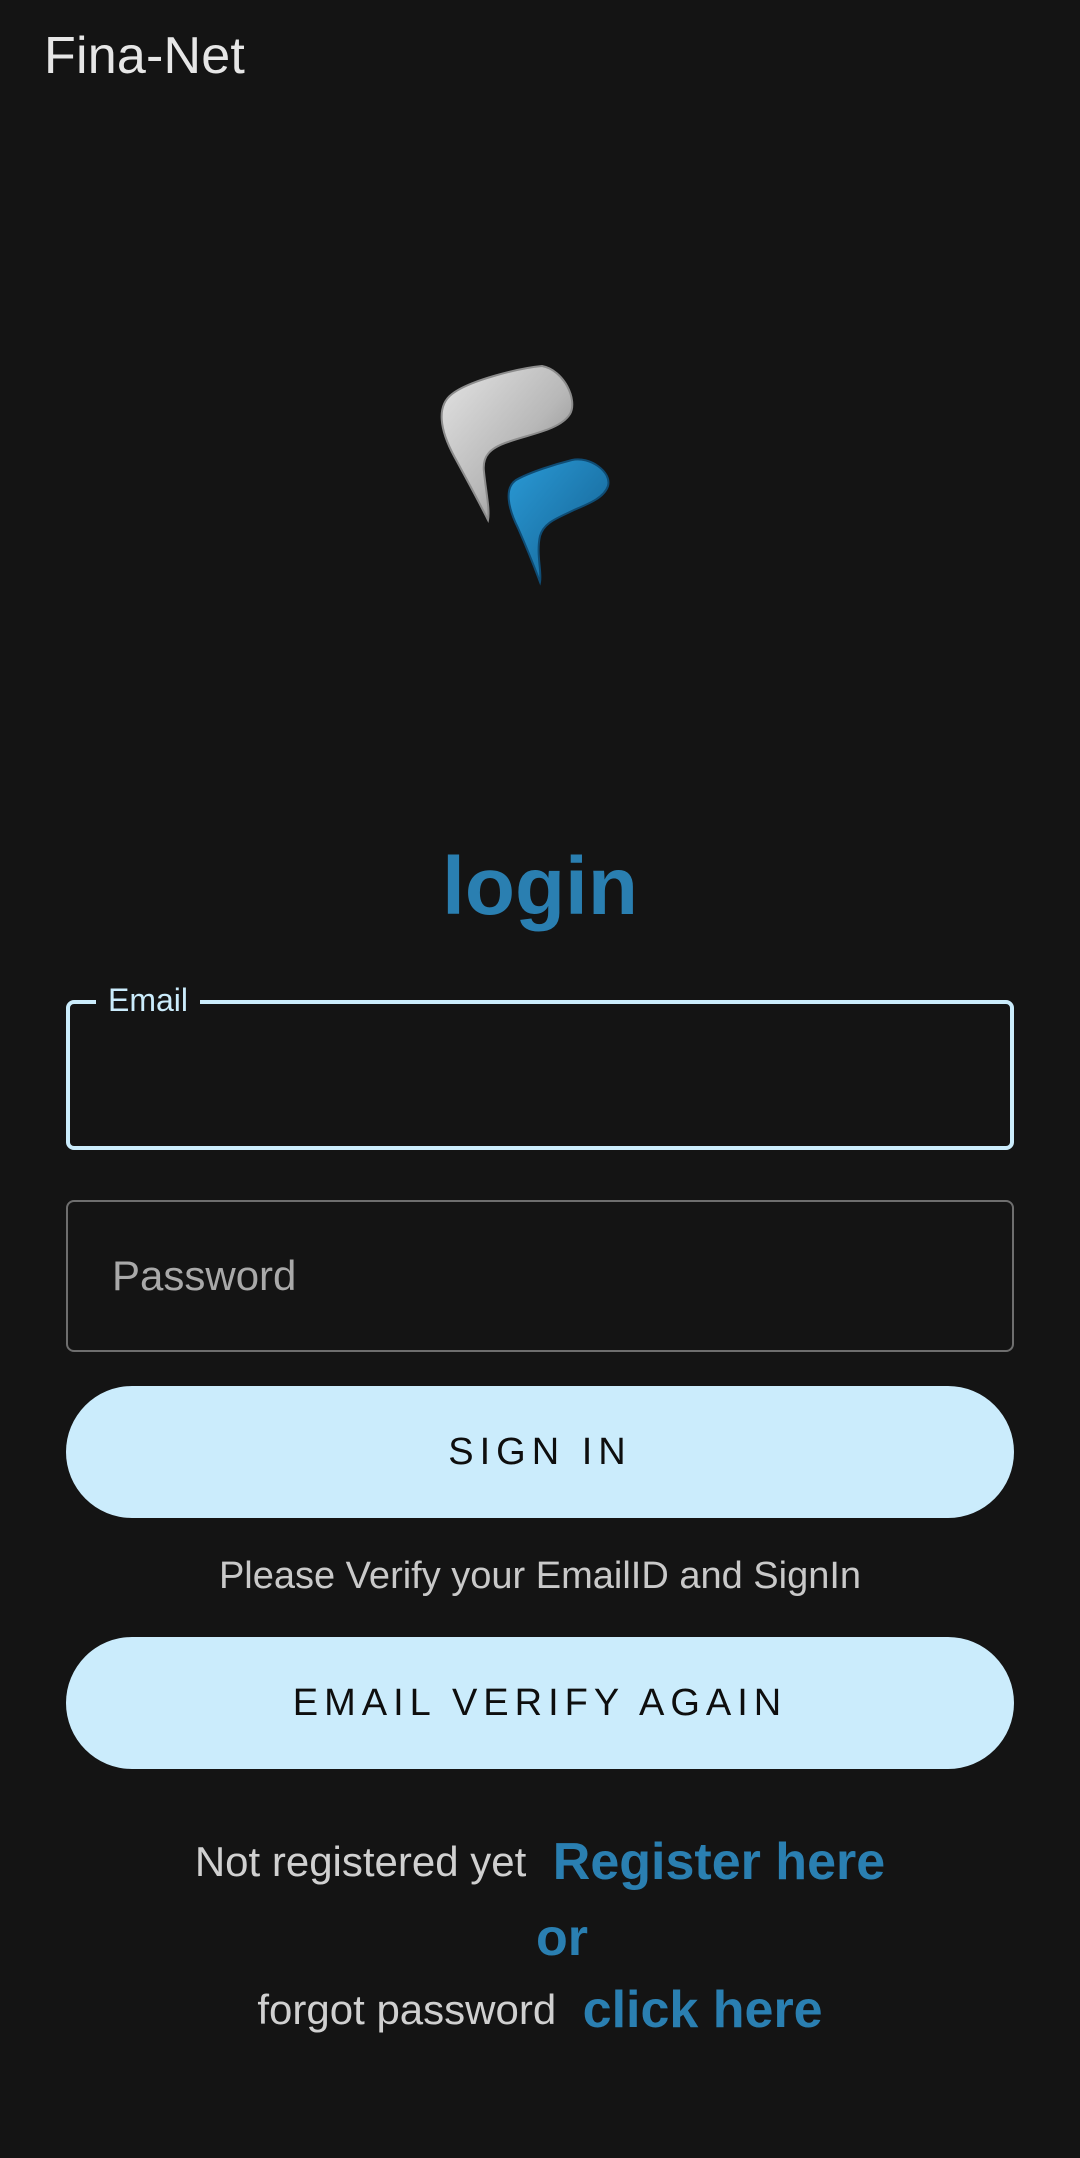  I want to click on register-row: Not registered yet Register here, so click(540, 1862).